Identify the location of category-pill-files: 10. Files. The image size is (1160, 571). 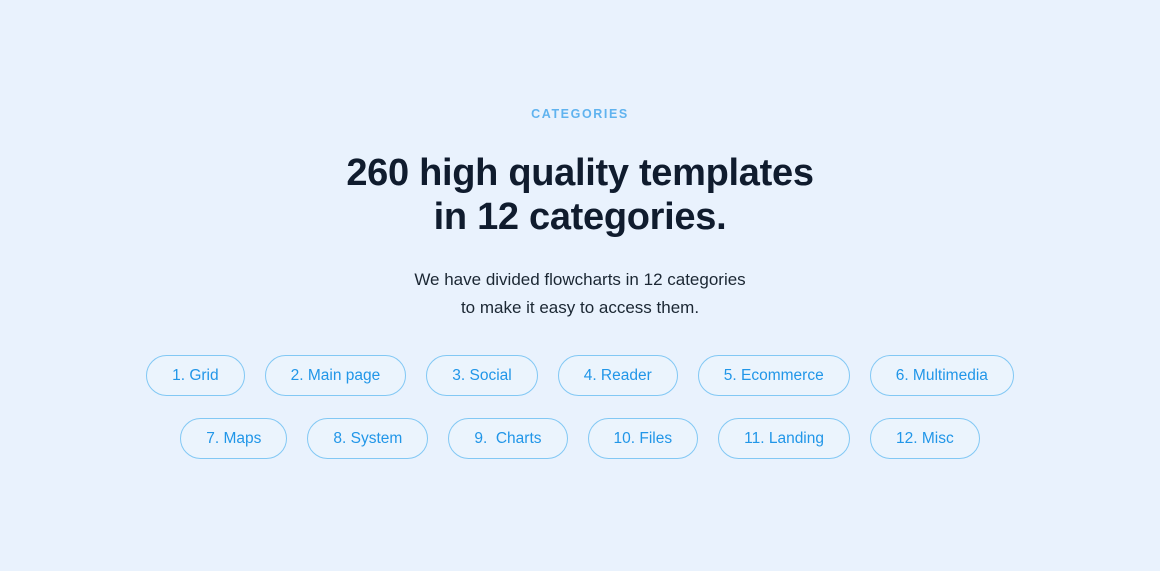
(643, 438).